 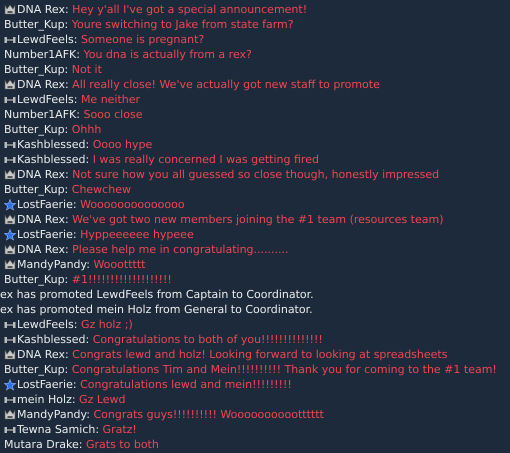 What do you see at coordinates (58, 429) in the screenshot?
I see `username: Tewna Samich:` at bounding box center [58, 429].